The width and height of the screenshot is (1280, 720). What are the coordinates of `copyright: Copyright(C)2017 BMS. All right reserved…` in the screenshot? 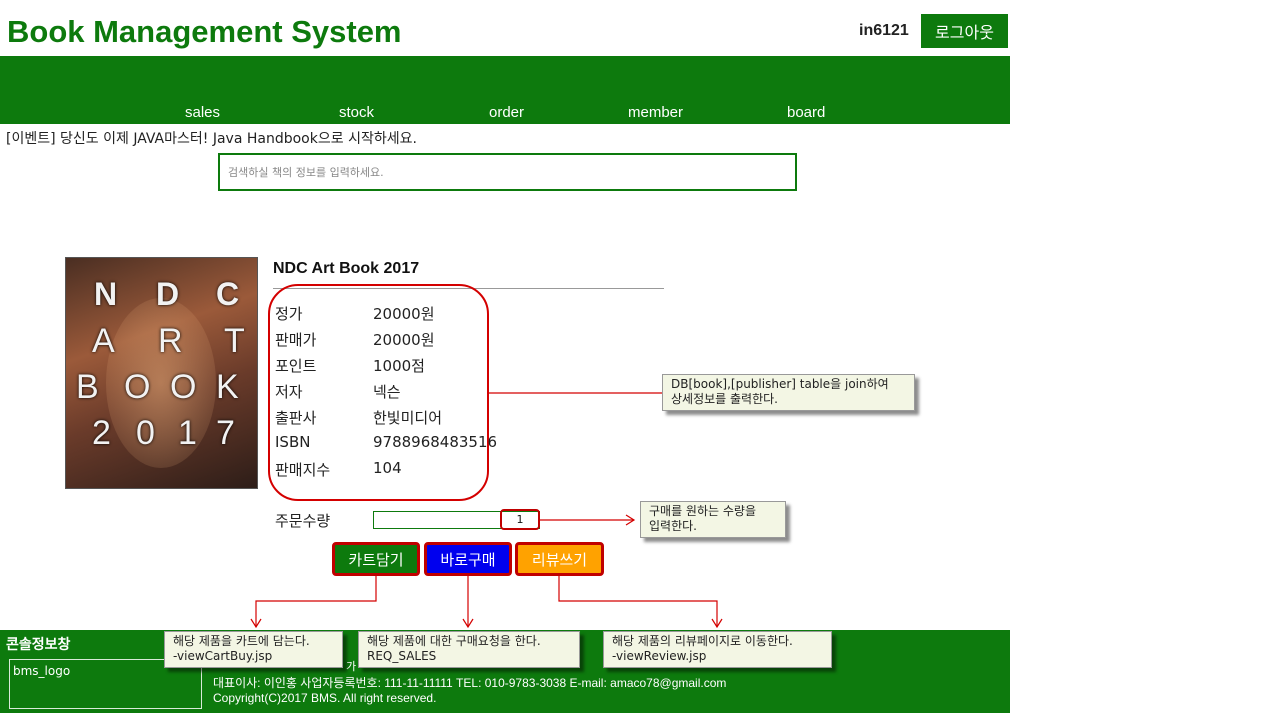 It's located at (325, 698).